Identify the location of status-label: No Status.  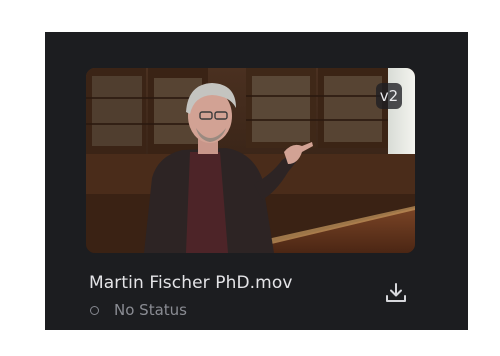
(150, 310).